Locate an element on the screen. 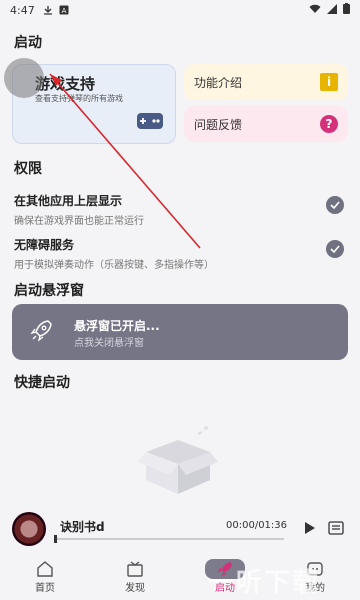 The image size is (360, 600). feedback-card: 问题反馈 ? is located at coordinates (266, 124).